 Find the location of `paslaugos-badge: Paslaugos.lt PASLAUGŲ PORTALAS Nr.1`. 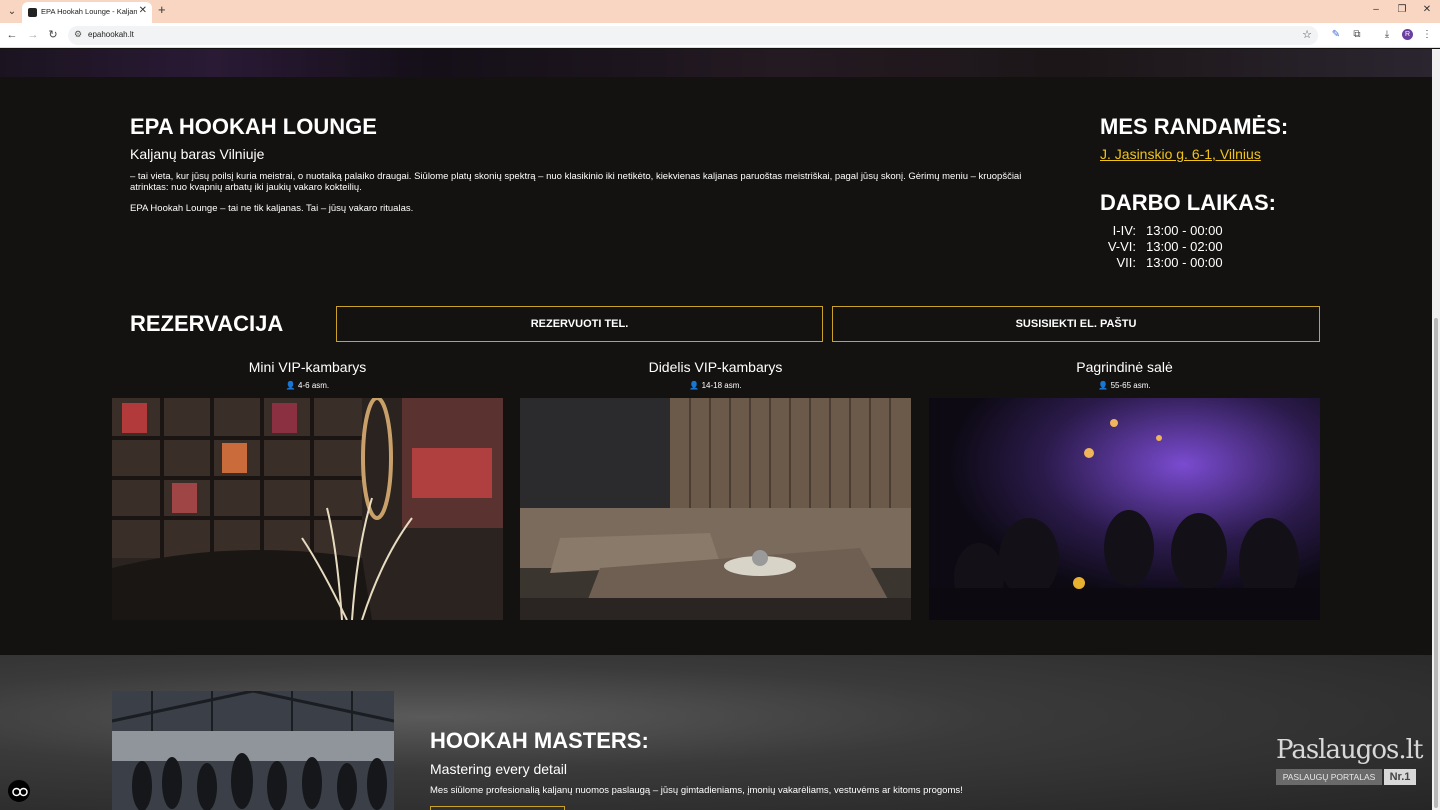

paslaugos-badge: Paslaugos.lt PASLAUGŲ PORTALAS Nr.1 is located at coordinates (1349, 761).